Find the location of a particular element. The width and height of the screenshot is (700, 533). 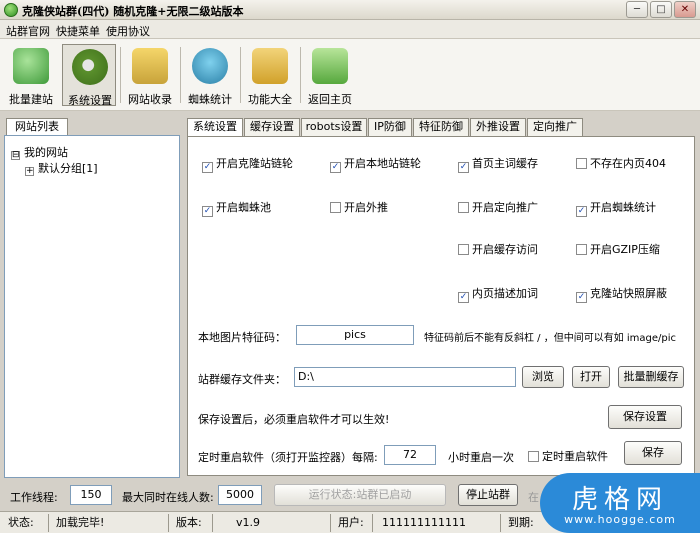

folder-icon is located at coordinates (150, 66).